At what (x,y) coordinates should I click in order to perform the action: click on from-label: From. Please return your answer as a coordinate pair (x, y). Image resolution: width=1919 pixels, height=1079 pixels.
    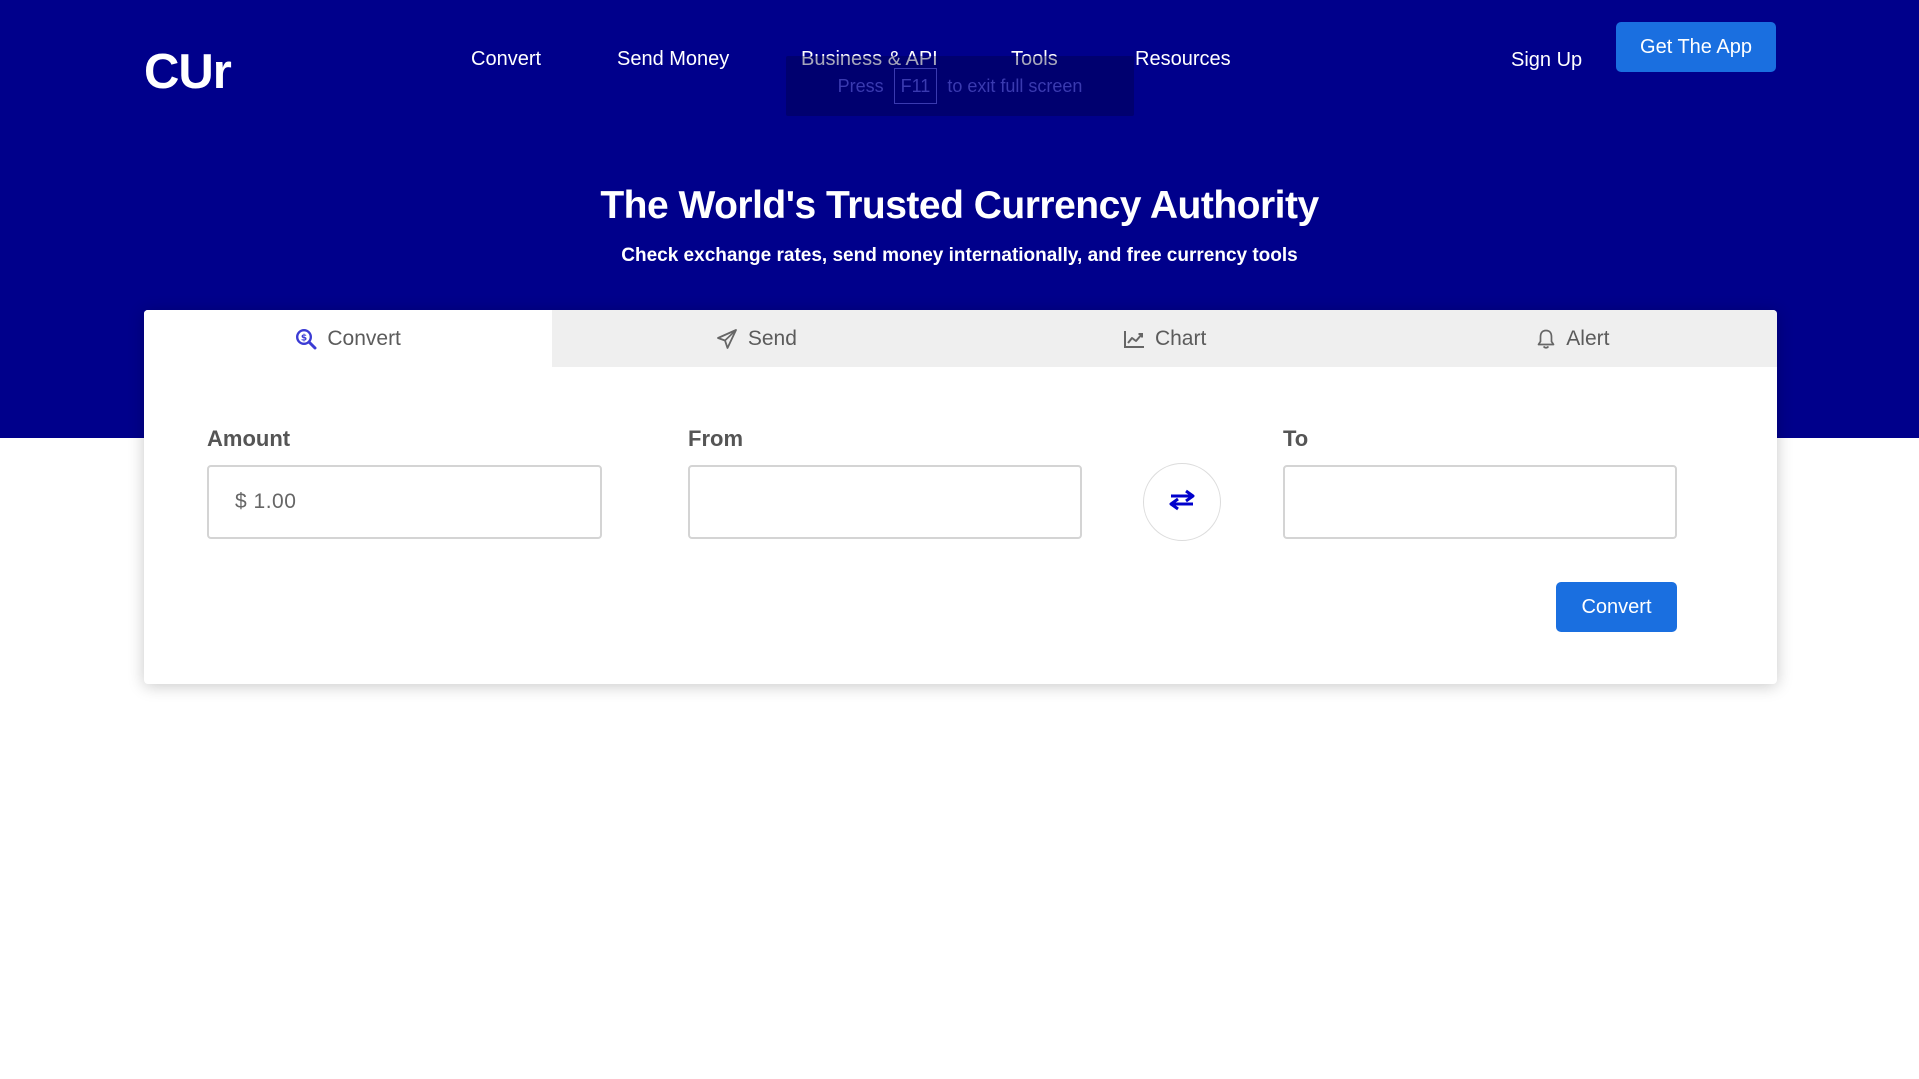
    Looking at the image, I should click on (715, 438).